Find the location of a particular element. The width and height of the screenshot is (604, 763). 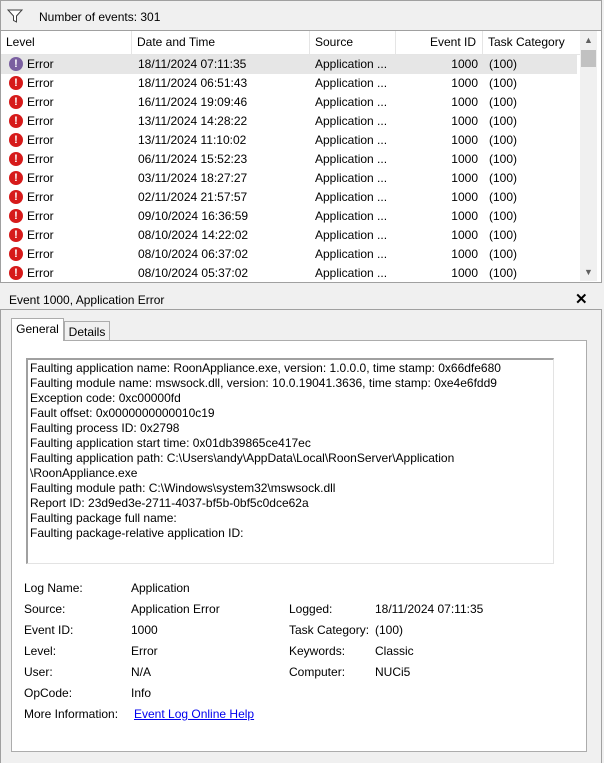

source-label: Source: is located at coordinates (45, 609).